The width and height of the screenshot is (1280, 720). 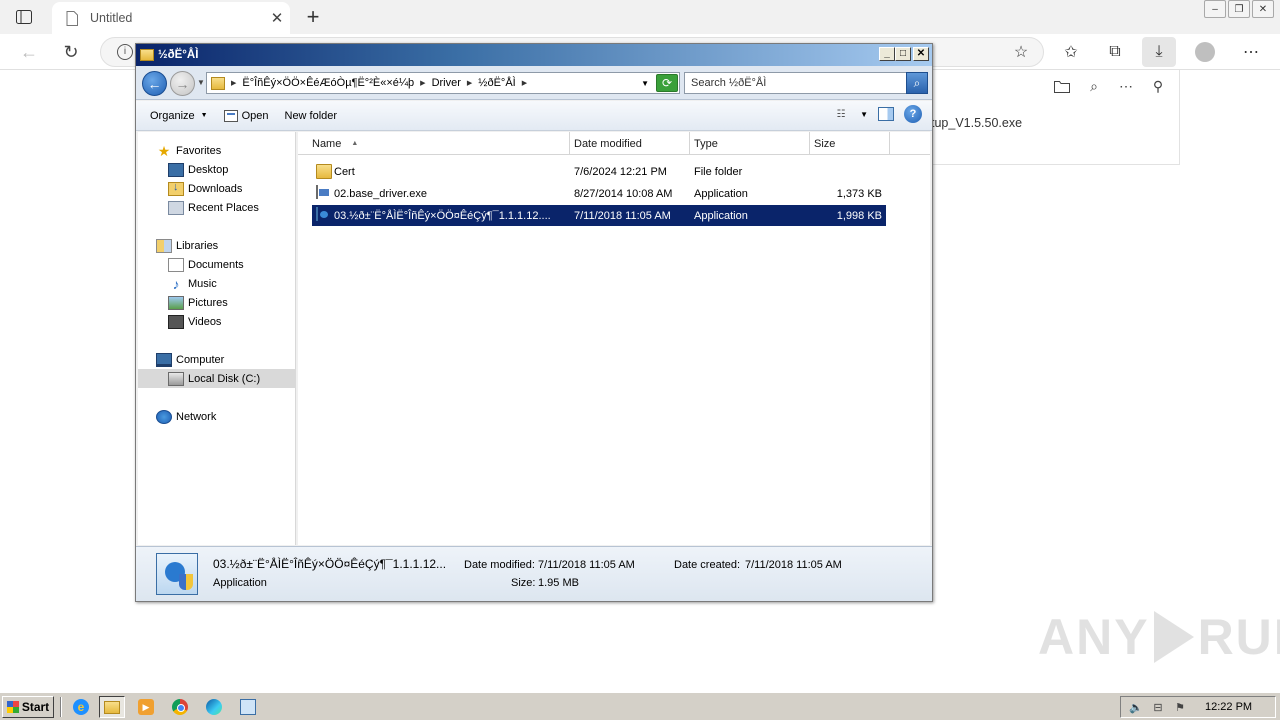 I want to click on search-input: Search ½ðË°ÅÌ, so click(x=796, y=83).